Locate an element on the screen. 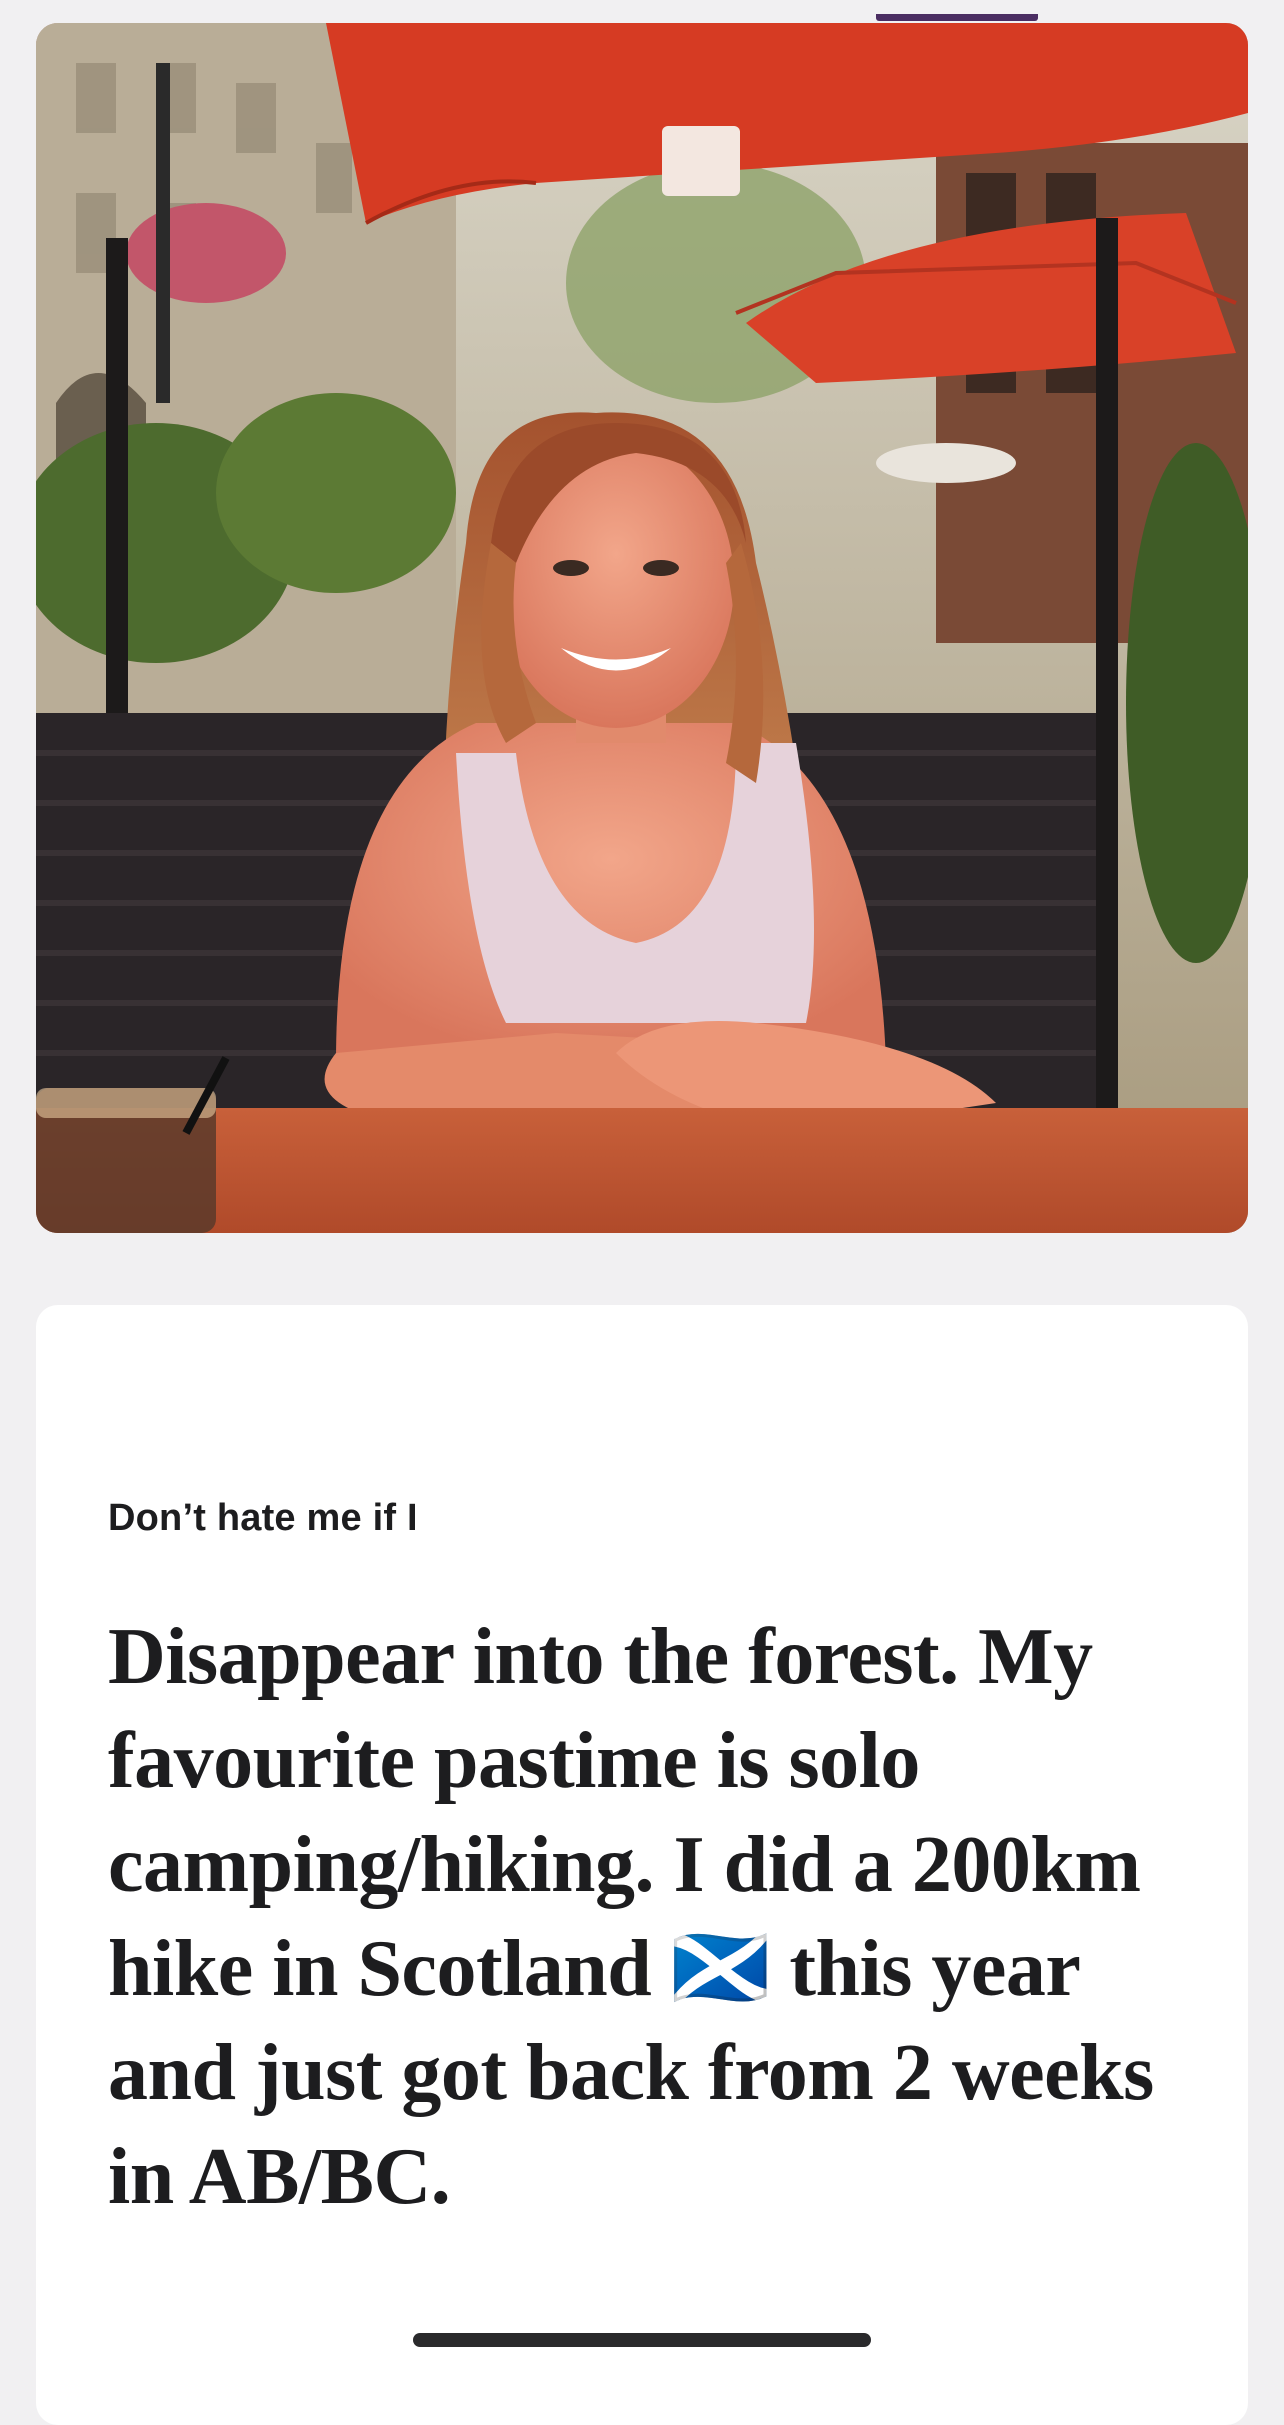 This screenshot has height=2425, width=1284. active-tab-indicator is located at coordinates (957, 17).